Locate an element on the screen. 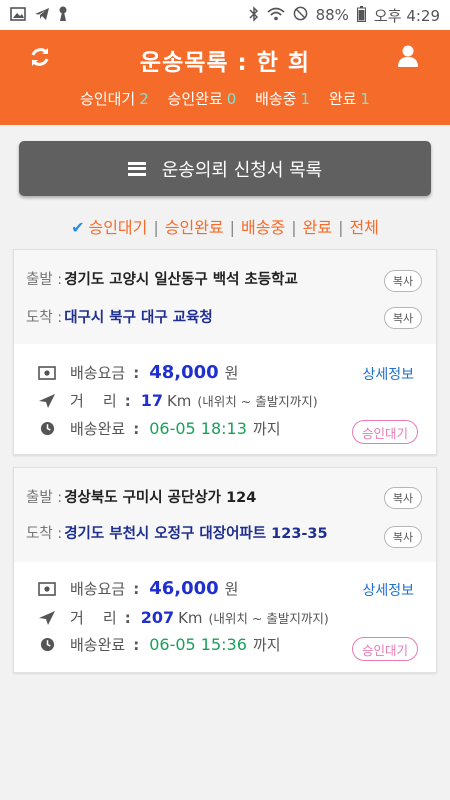  distance-value: 17 is located at coordinates (151, 400).